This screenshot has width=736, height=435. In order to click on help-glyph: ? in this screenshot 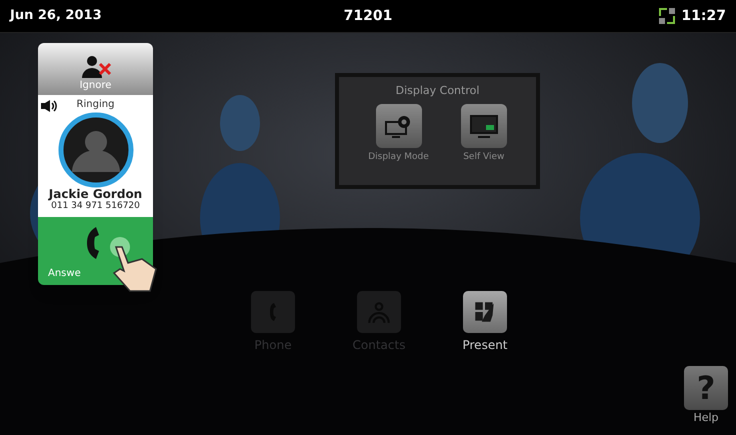, I will do `click(706, 388)`.